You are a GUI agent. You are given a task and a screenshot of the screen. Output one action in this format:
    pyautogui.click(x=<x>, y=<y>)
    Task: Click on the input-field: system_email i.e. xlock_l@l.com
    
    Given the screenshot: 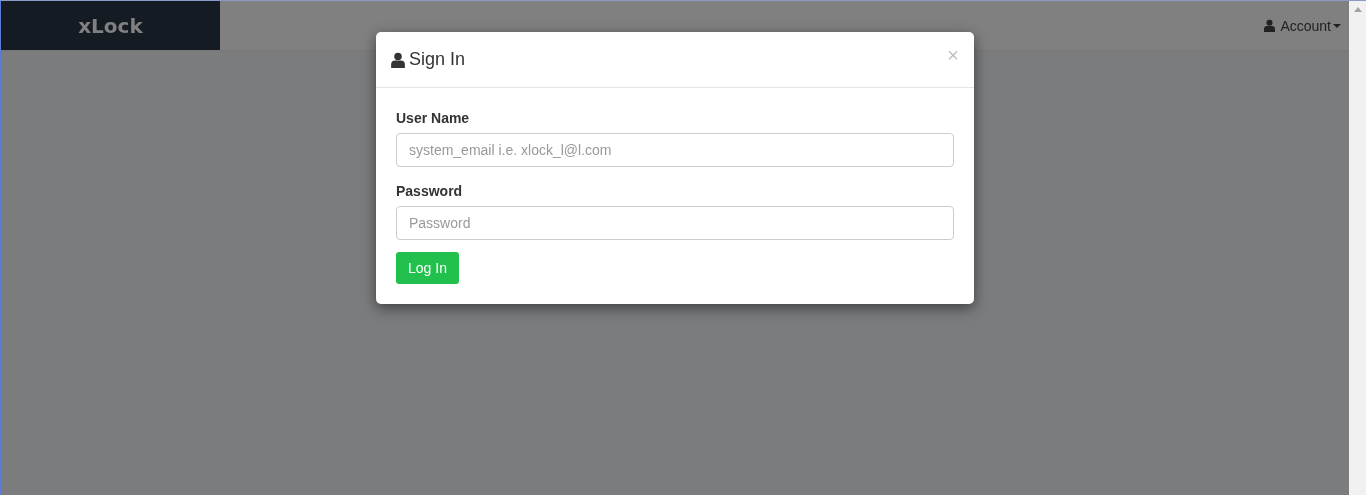 What is the action you would take?
    pyautogui.click(x=675, y=150)
    